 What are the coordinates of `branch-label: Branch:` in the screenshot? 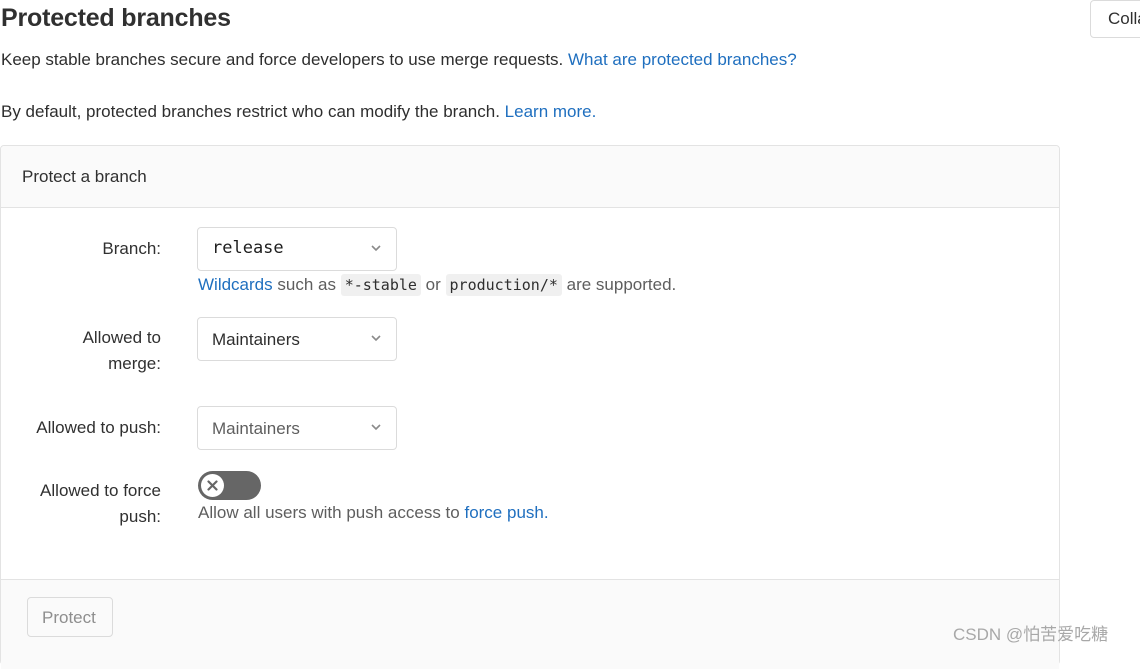 It's located at (131, 248).